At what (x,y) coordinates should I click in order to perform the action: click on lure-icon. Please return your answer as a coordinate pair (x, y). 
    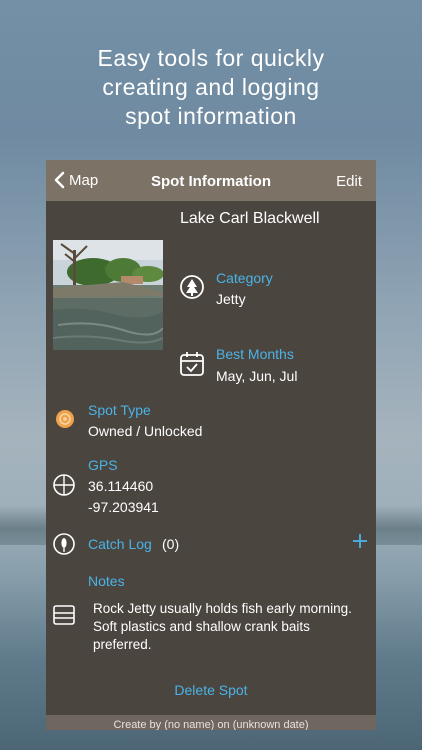
    Looking at the image, I should click on (64, 544).